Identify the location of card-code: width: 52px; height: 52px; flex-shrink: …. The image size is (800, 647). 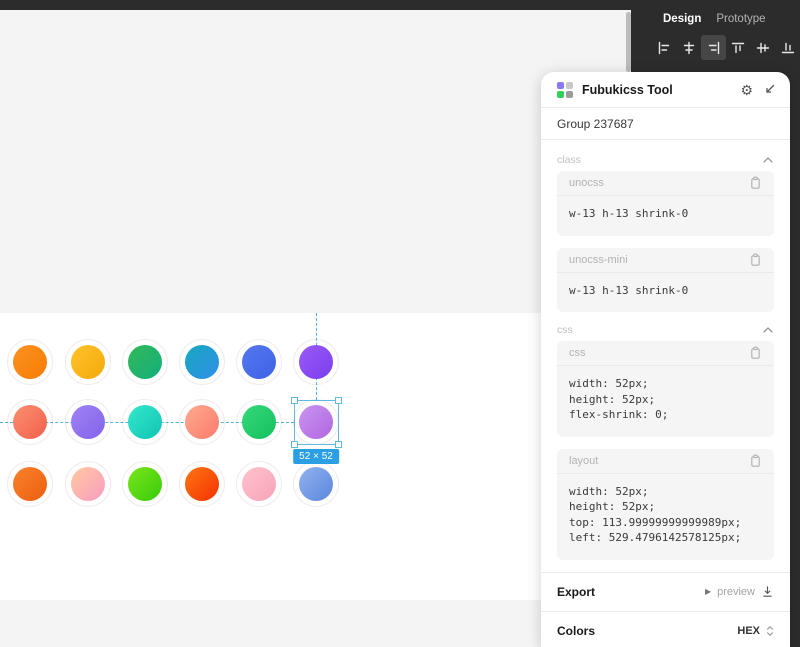
(665, 401).